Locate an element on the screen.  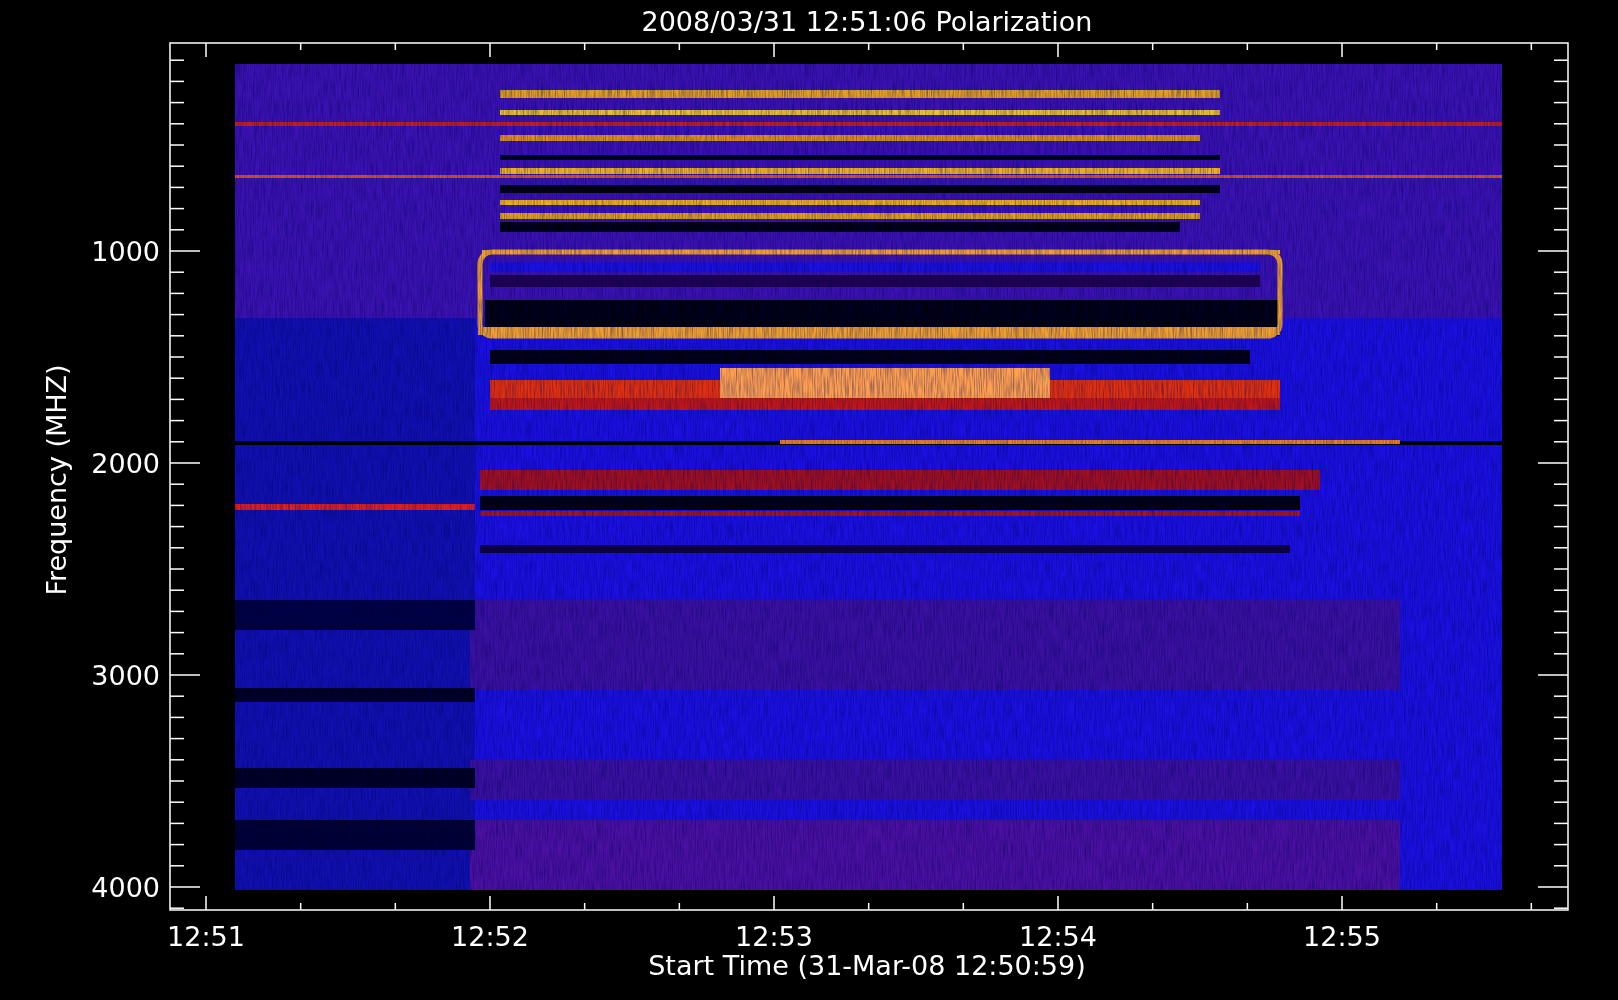
y-tick-label: 2000 is located at coordinates (125, 463).